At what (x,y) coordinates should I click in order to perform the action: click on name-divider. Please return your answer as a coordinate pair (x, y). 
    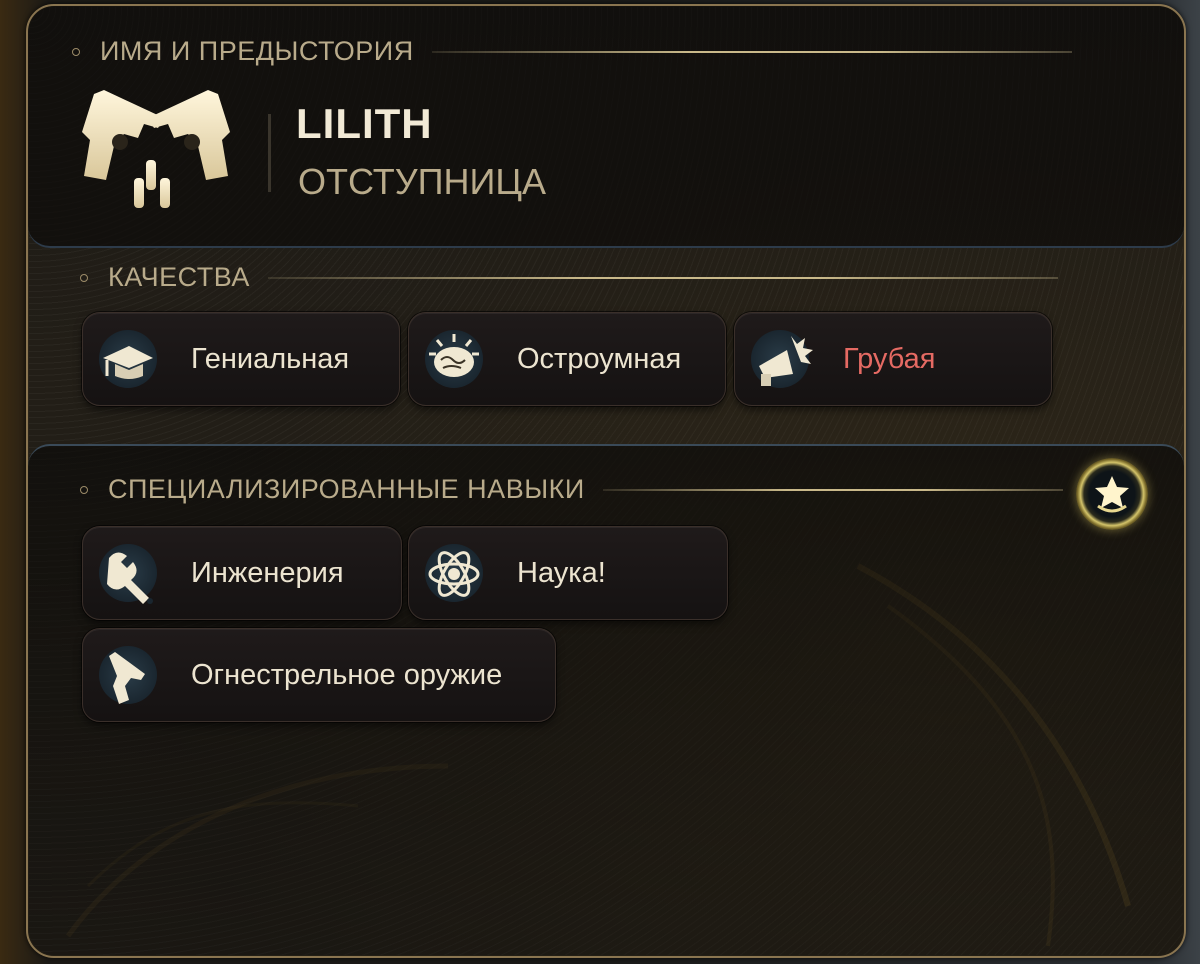
    Looking at the image, I should click on (269, 153).